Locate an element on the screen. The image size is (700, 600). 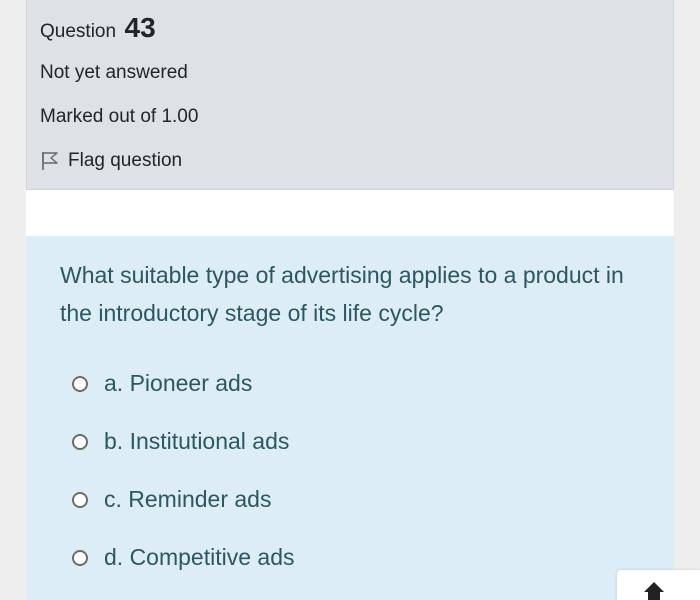
answer-option-b: b. Institutional ads is located at coordinates (180, 441).